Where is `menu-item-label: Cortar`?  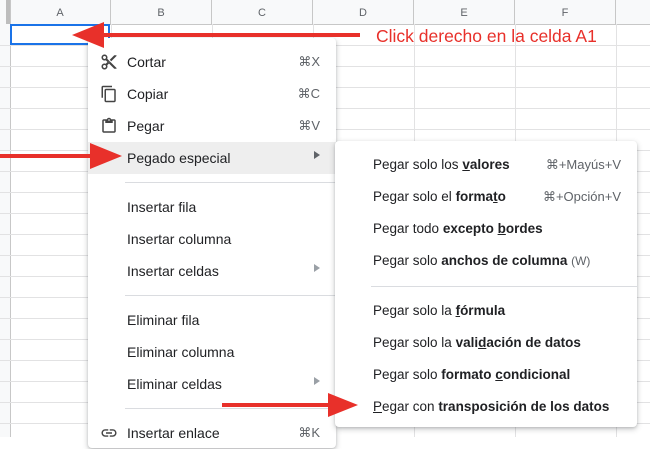
menu-item-label: Cortar is located at coordinates (146, 62).